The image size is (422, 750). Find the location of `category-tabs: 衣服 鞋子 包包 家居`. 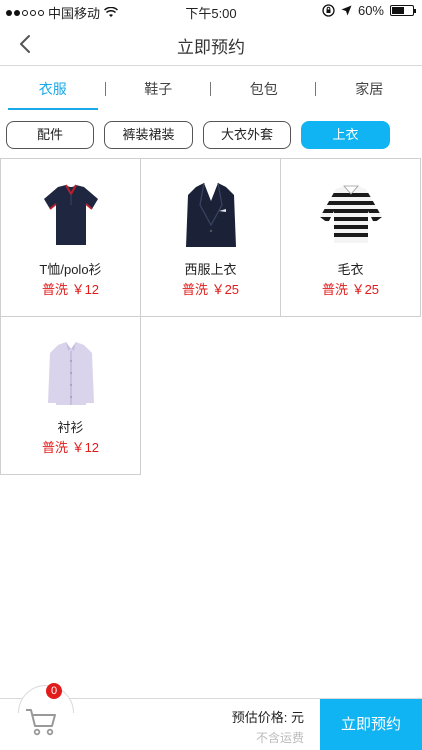

category-tabs: 衣服 鞋子 包包 家居 is located at coordinates (211, 91).